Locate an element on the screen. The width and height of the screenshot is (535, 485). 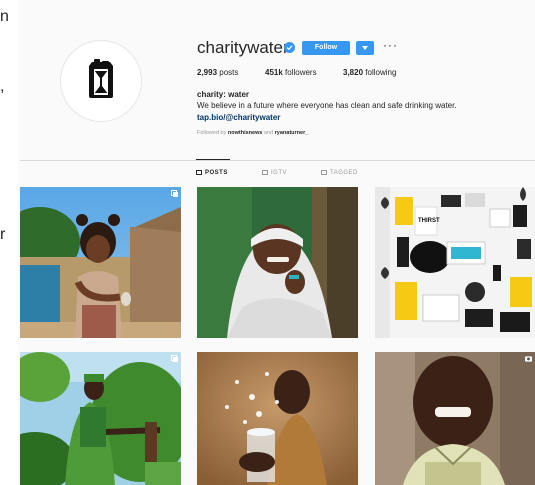
followers-count: 451k followers is located at coordinates (291, 72).